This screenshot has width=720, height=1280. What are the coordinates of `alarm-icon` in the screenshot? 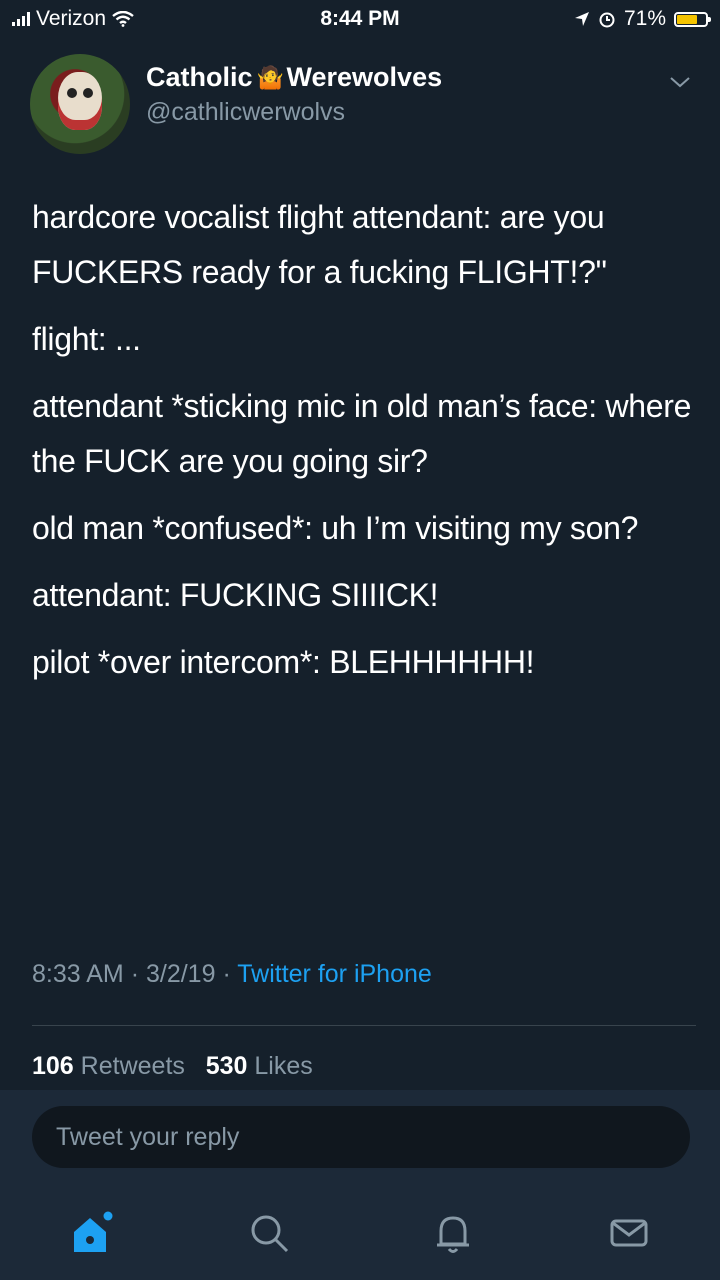 It's located at (607, 20).